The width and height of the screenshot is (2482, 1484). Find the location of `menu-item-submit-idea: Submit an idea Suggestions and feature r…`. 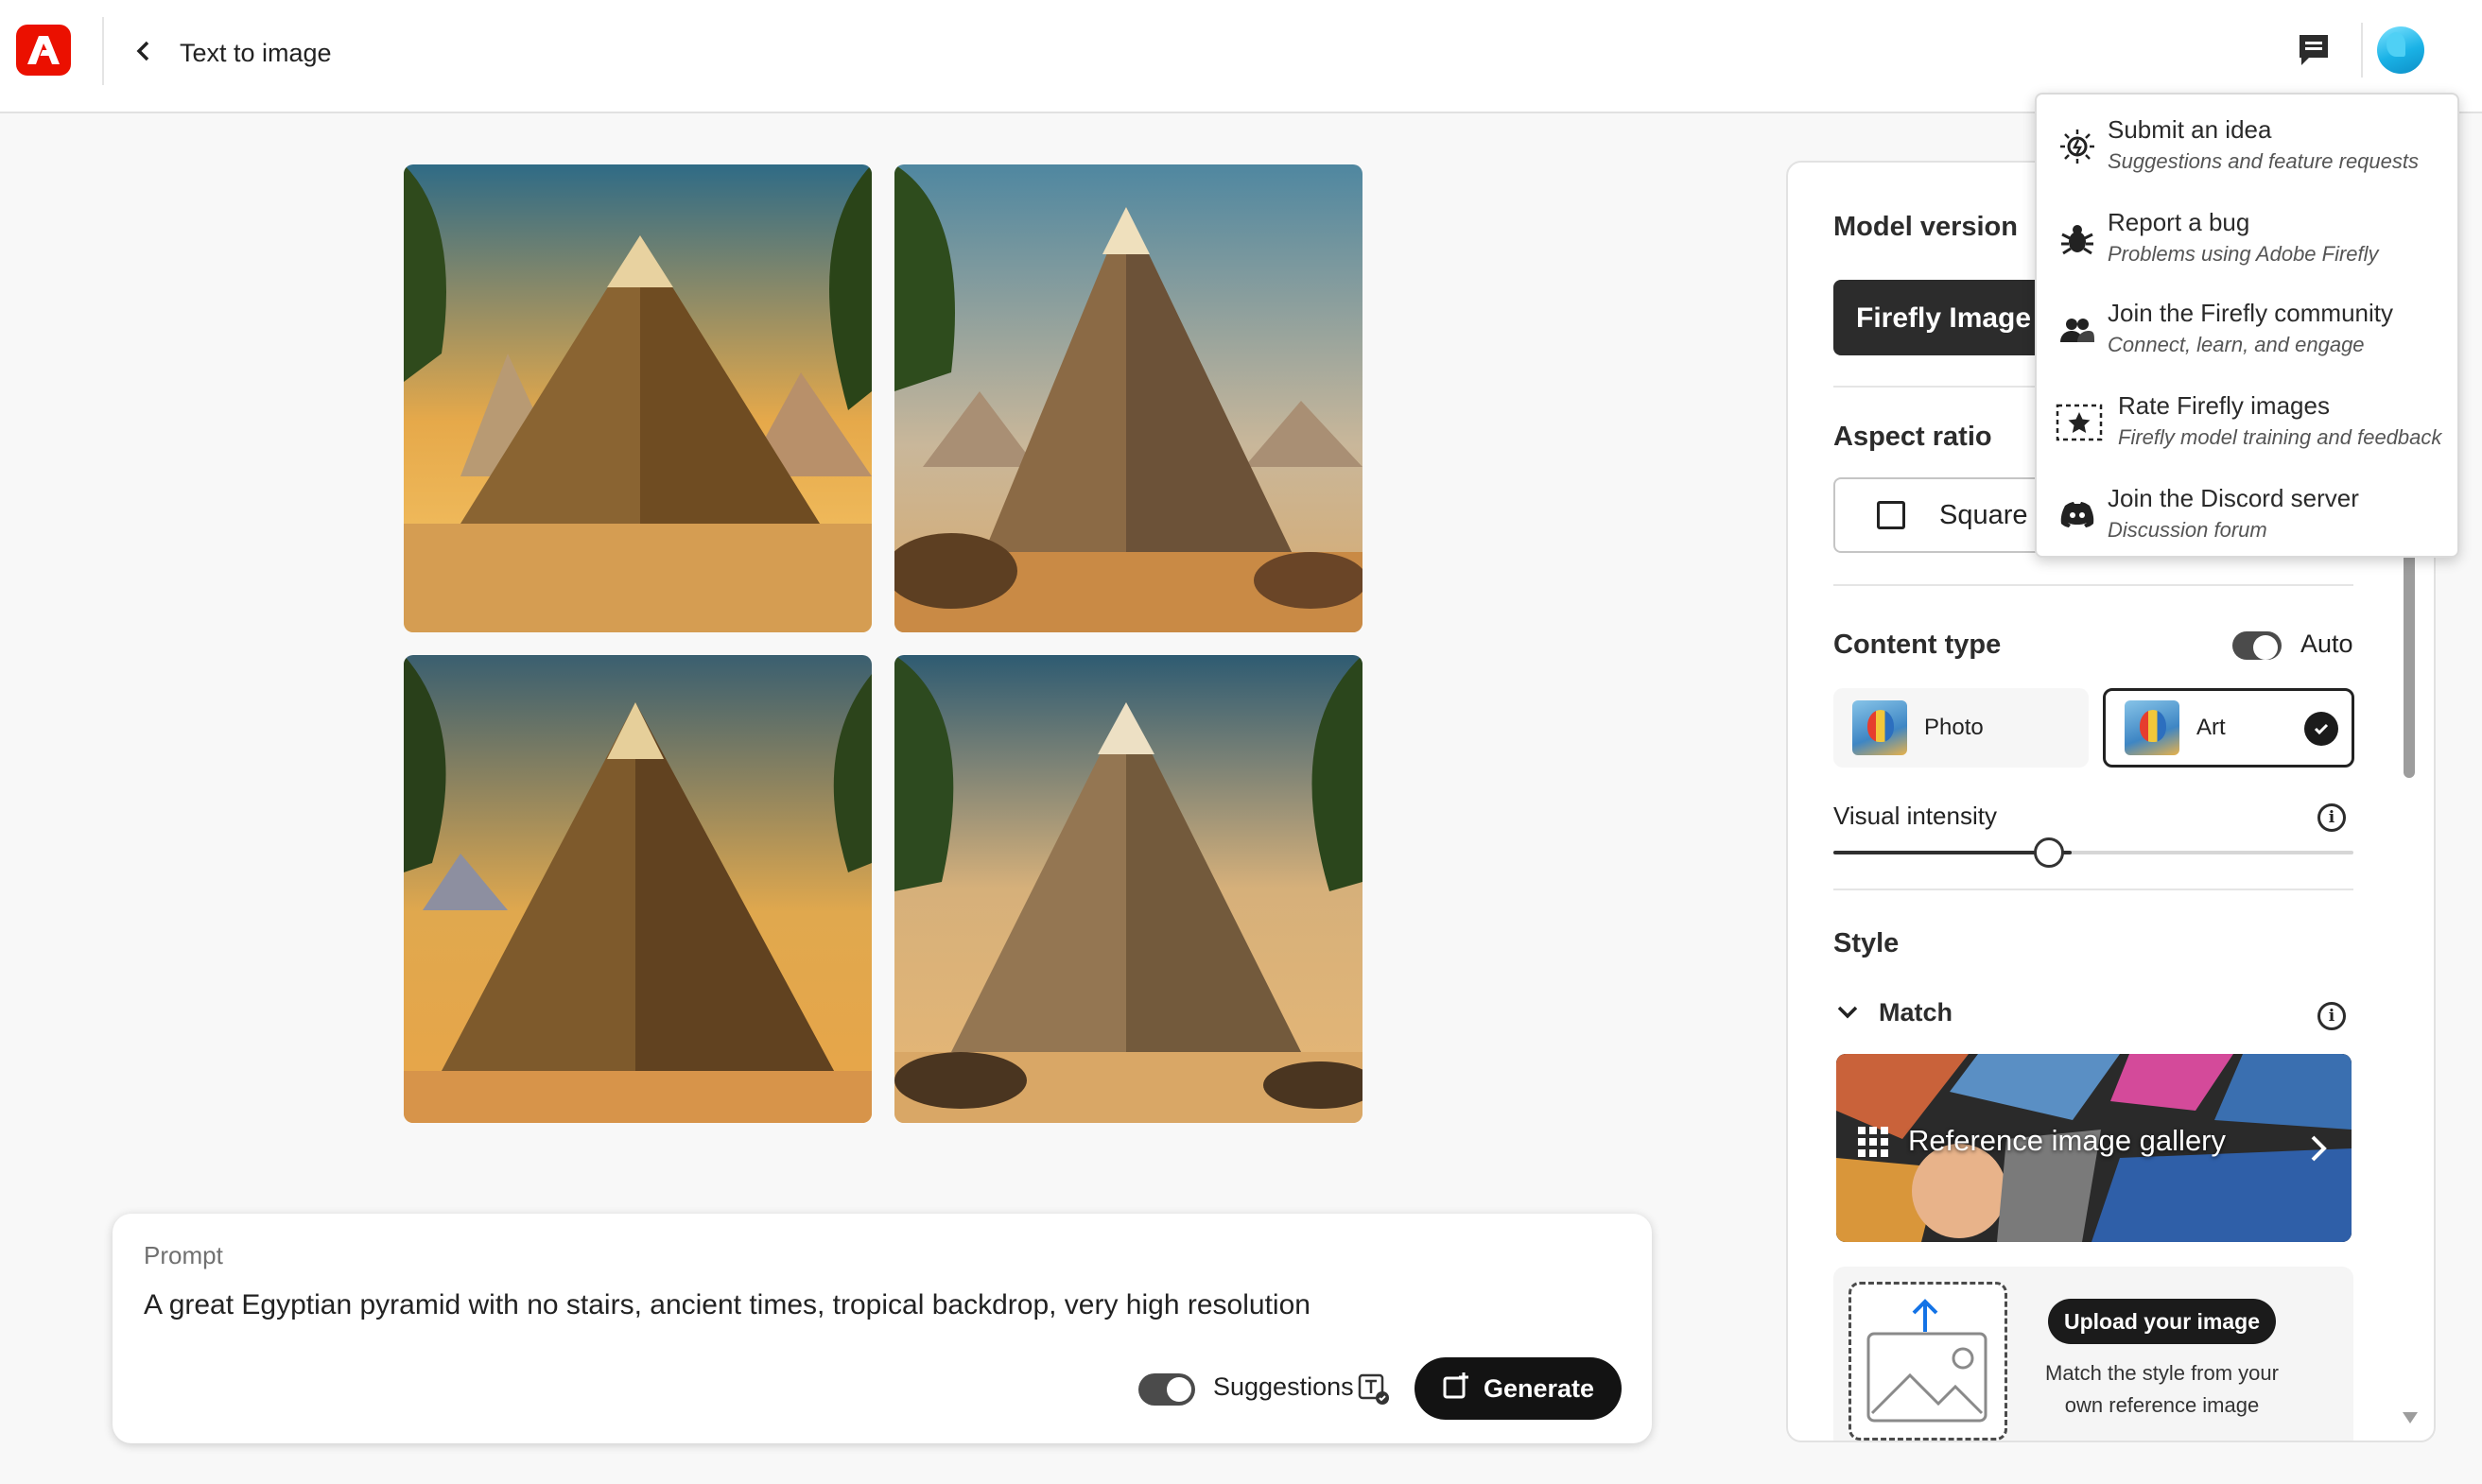

menu-item-submit-idea: Submit an idea Suggestions and feature r… is located at coordinates (2247, 146).